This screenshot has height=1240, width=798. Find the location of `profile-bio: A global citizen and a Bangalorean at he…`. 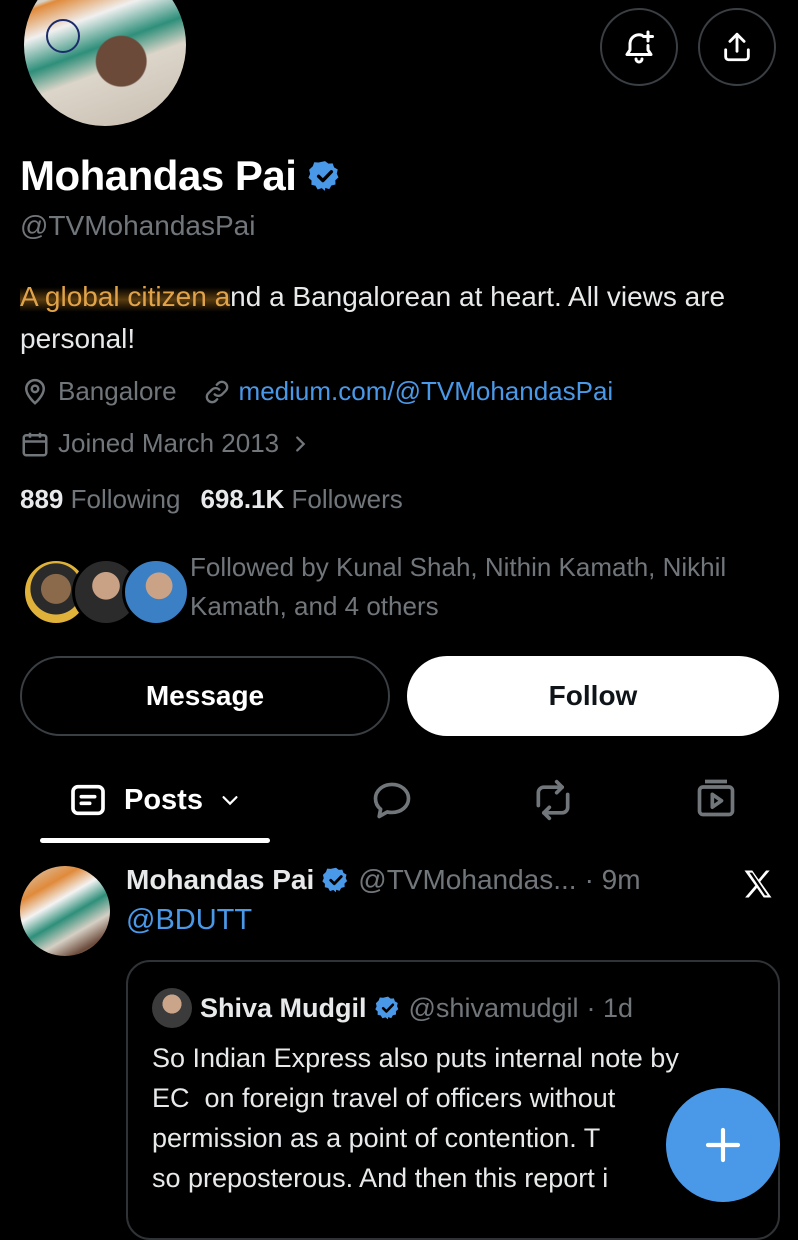

profile-bio: A global citizen and a Bangalorean at he… is located at coordinates (390, 318).